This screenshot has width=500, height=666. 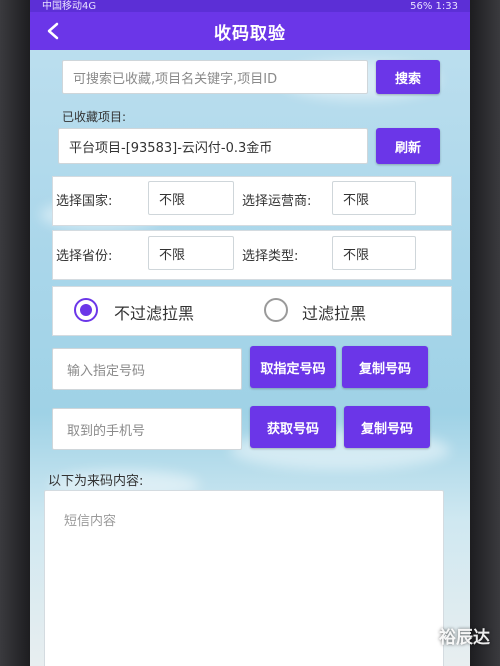 What do you see at coordinates (374, 253) in the screenshot?
I see `type-select: 不限` at bounding box center [374, 253].